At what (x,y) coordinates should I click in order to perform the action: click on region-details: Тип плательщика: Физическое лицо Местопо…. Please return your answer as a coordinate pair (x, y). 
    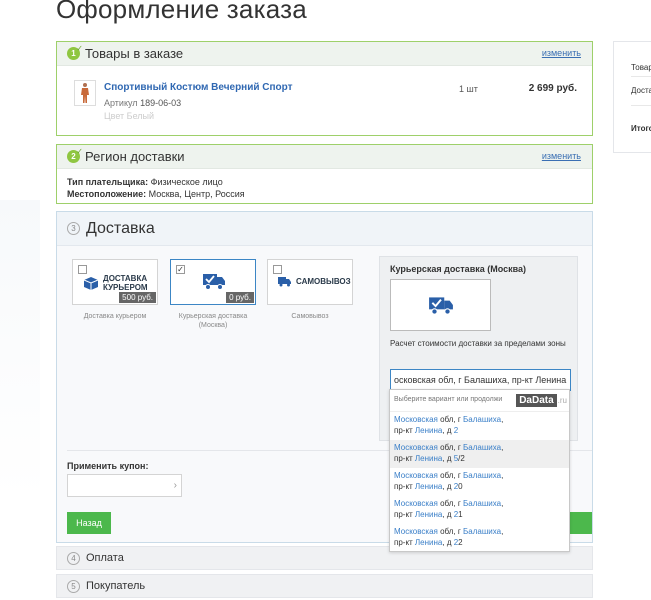
    Looking at the image, I should click on (324, 184).